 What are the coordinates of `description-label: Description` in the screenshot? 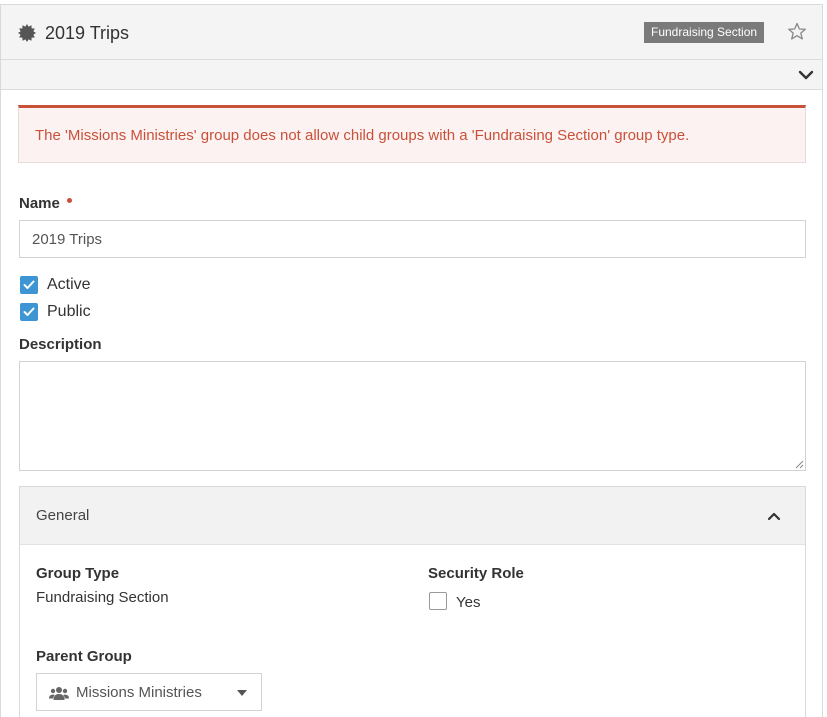 It's located at (60, 344).